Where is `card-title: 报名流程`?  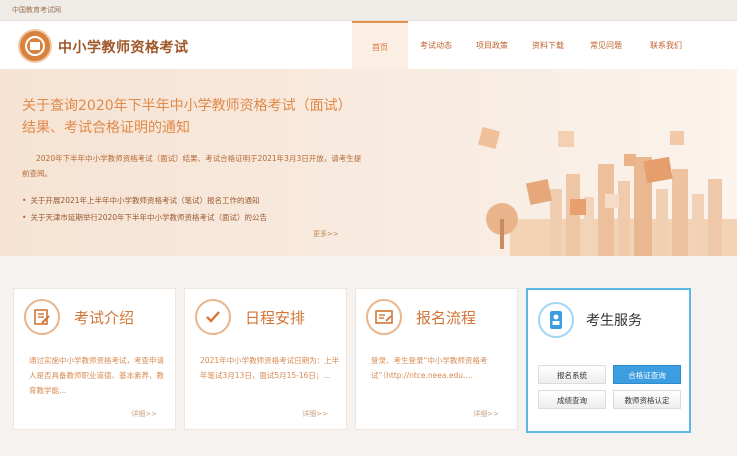 card-title: 报名流程 is located at coordinates (446, 318).